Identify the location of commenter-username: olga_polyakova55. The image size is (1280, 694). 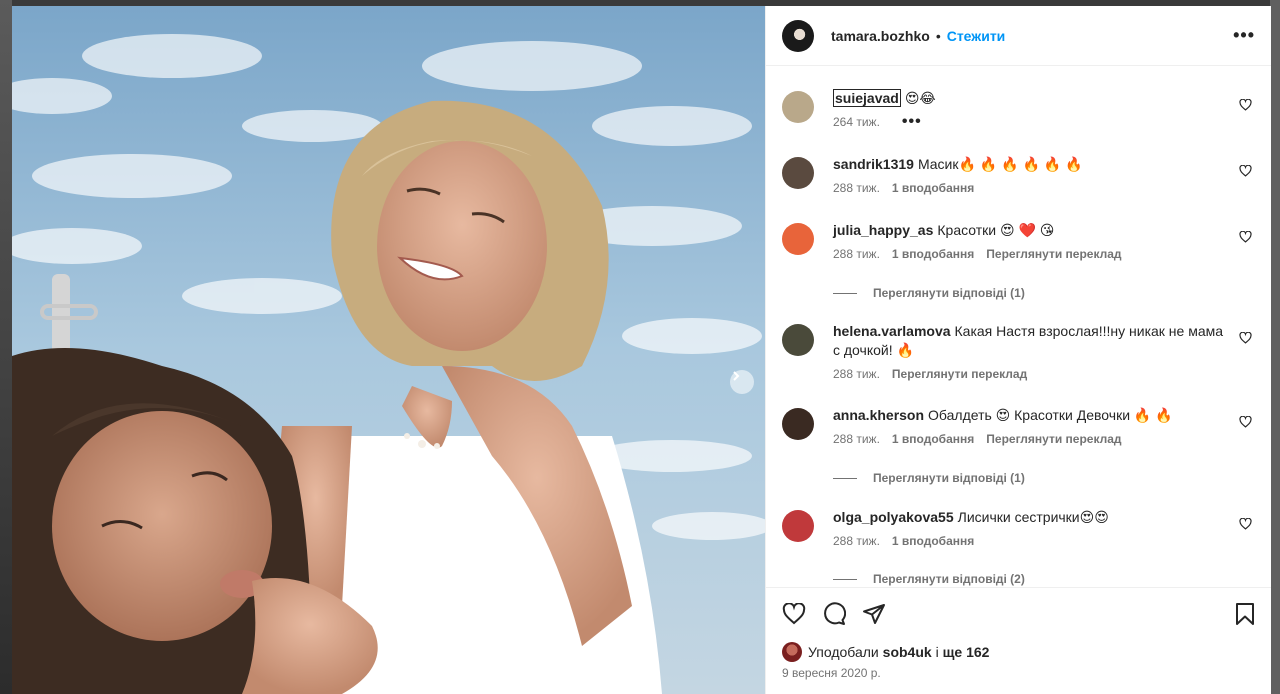
(893, 517).